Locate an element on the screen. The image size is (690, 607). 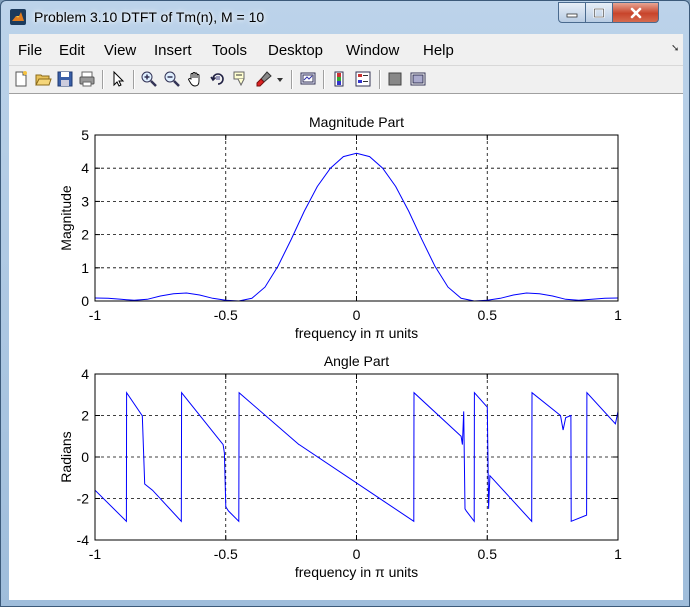
maximize-icon is located at coordinates (599, 12).